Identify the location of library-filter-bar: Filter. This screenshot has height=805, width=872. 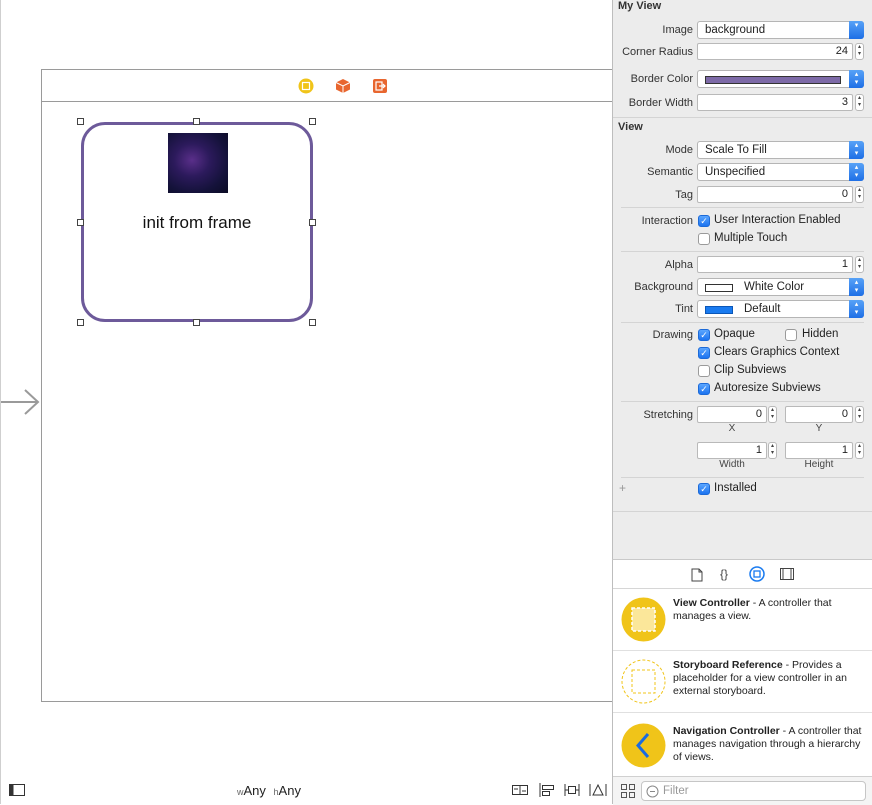
(742, 790).